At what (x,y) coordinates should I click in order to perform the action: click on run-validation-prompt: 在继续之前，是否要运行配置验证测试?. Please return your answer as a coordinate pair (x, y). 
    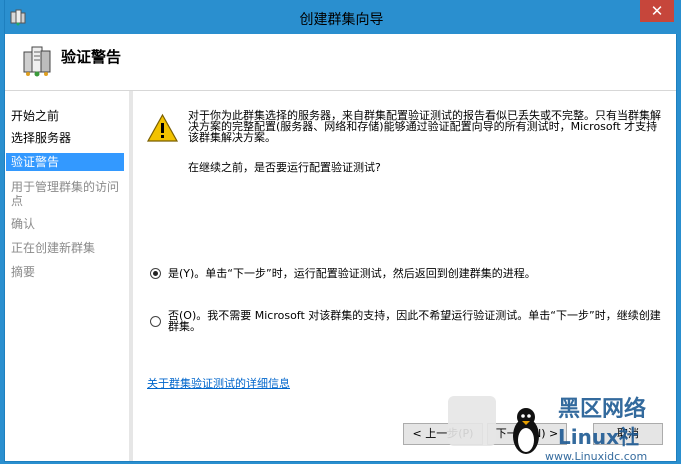
    Looking at the image, I should click on (284, 167).